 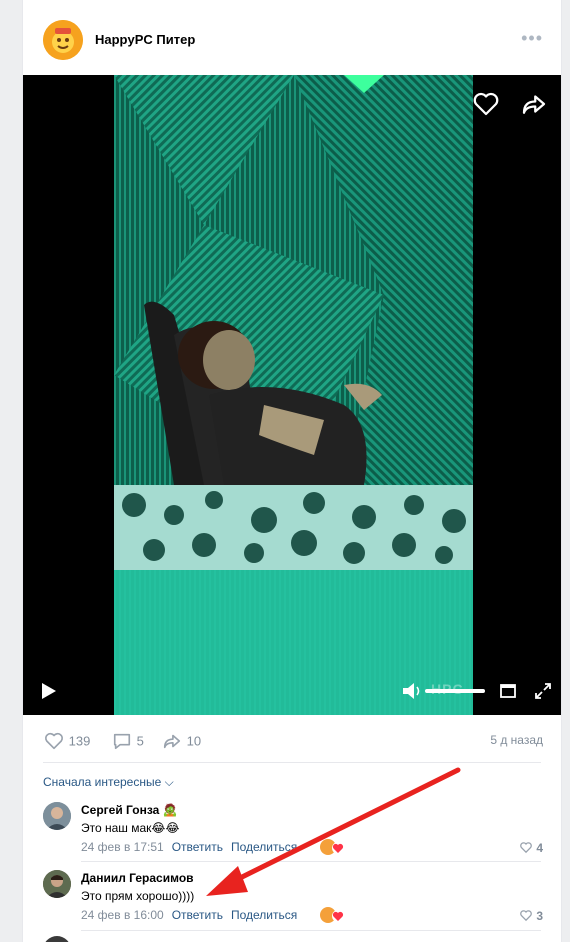 I want to click on comments-sort-dropdown: Сначала интересные ⌵, so click(x=108, y=782).